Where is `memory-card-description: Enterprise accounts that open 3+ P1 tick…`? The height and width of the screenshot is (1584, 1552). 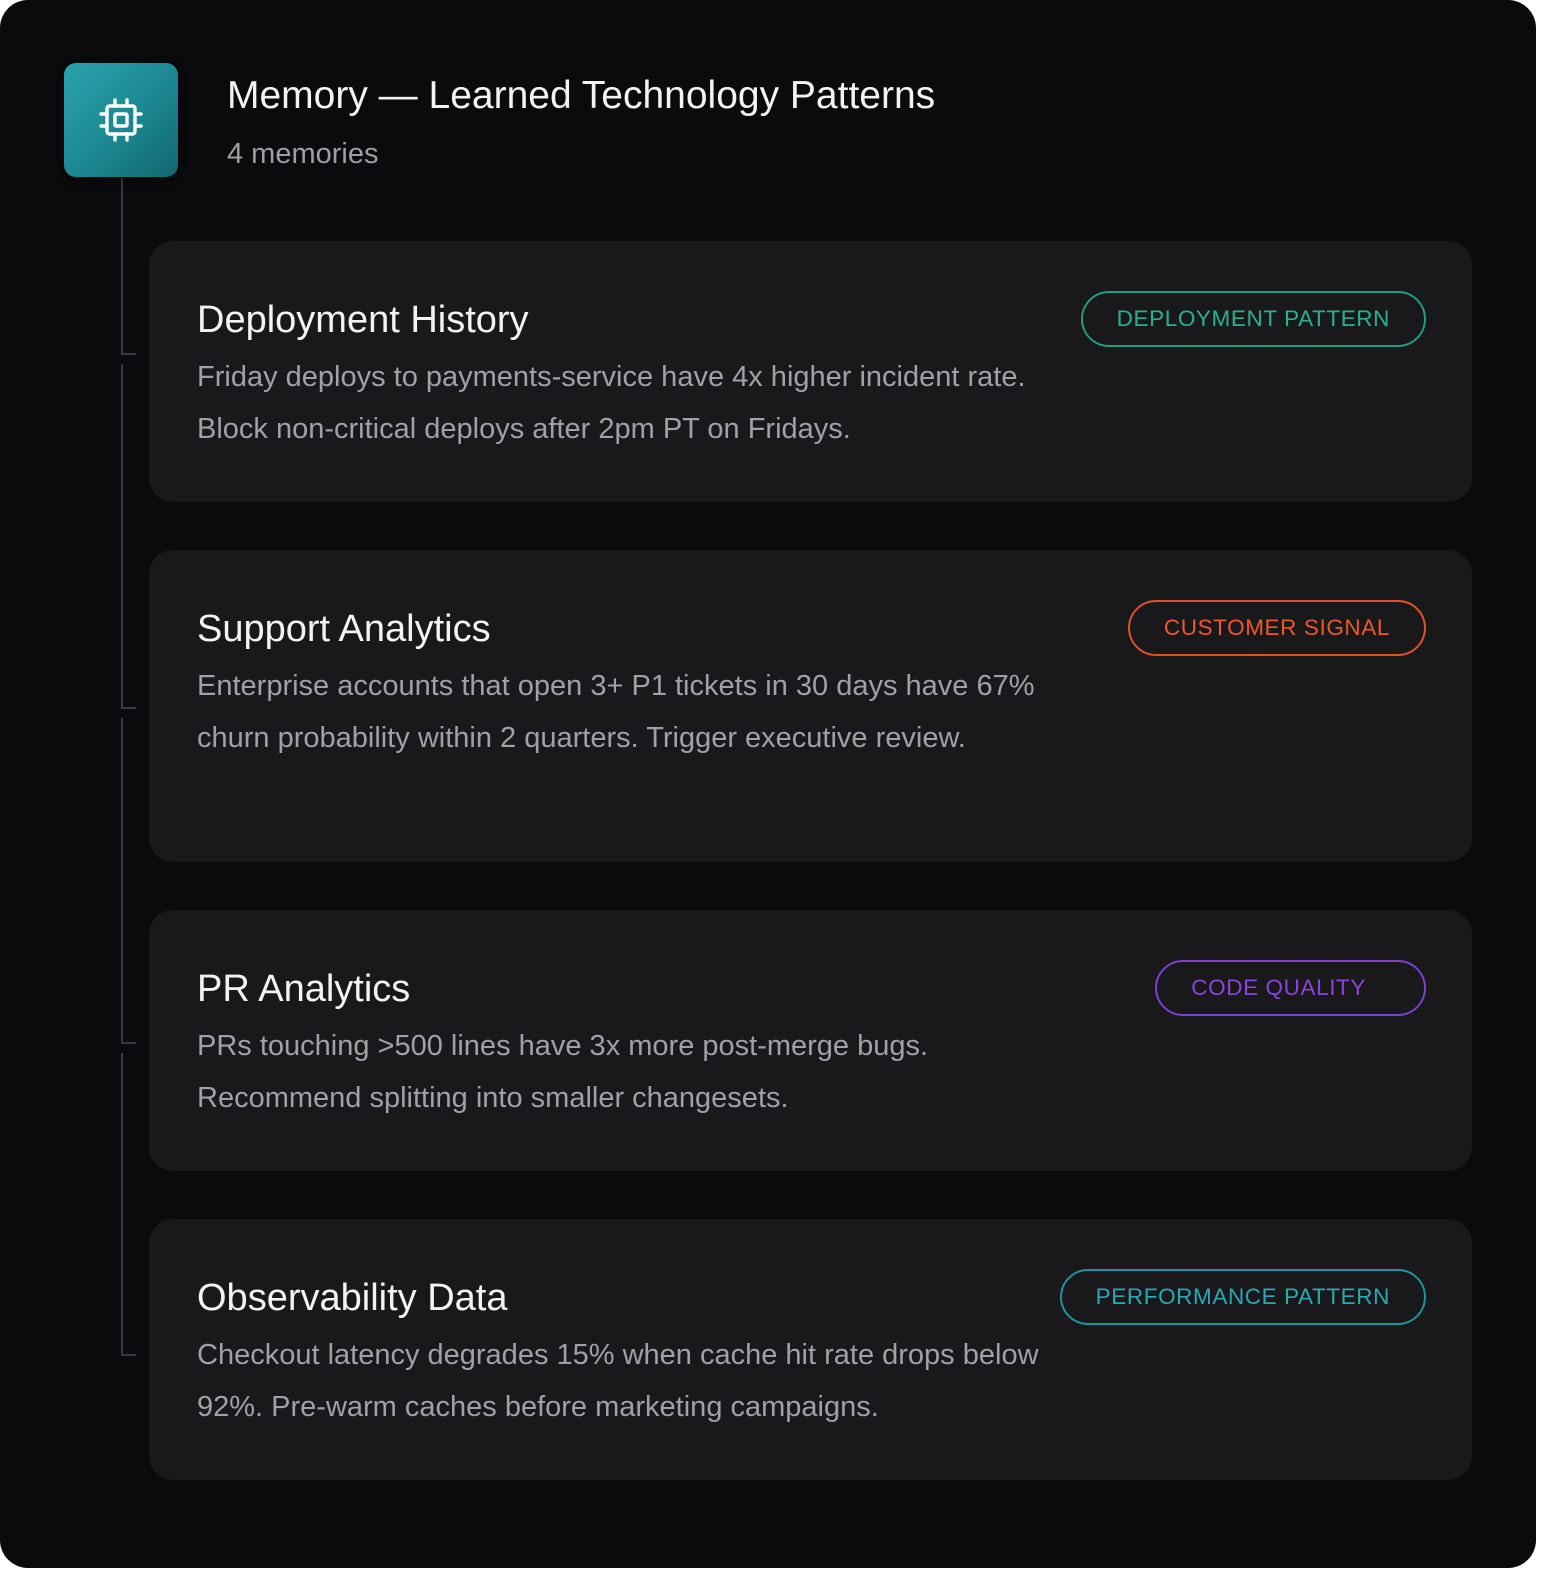 memory-card-description: Enterprise accounts that open 3+ P1 tick… is located at coordinates (616, 712).